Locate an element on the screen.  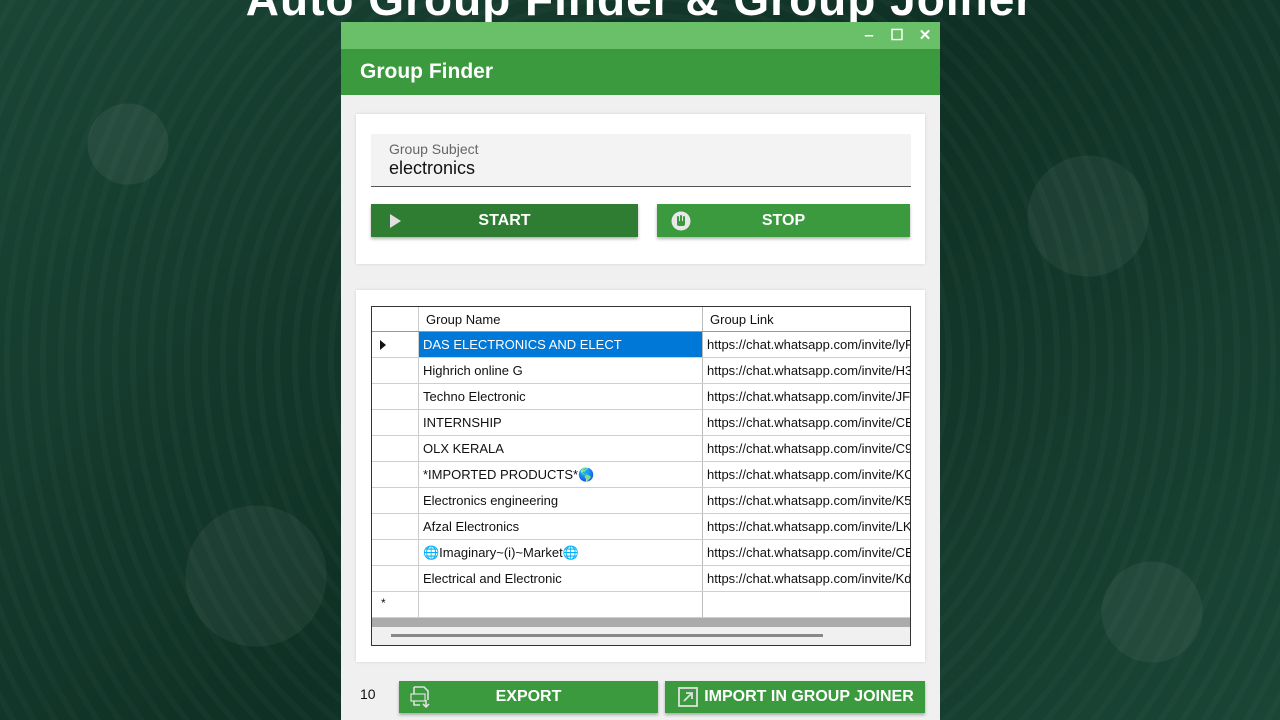
group-link-cell: https://chat.whatsapp.com/invite/LK is located at coordinates (806, 526).